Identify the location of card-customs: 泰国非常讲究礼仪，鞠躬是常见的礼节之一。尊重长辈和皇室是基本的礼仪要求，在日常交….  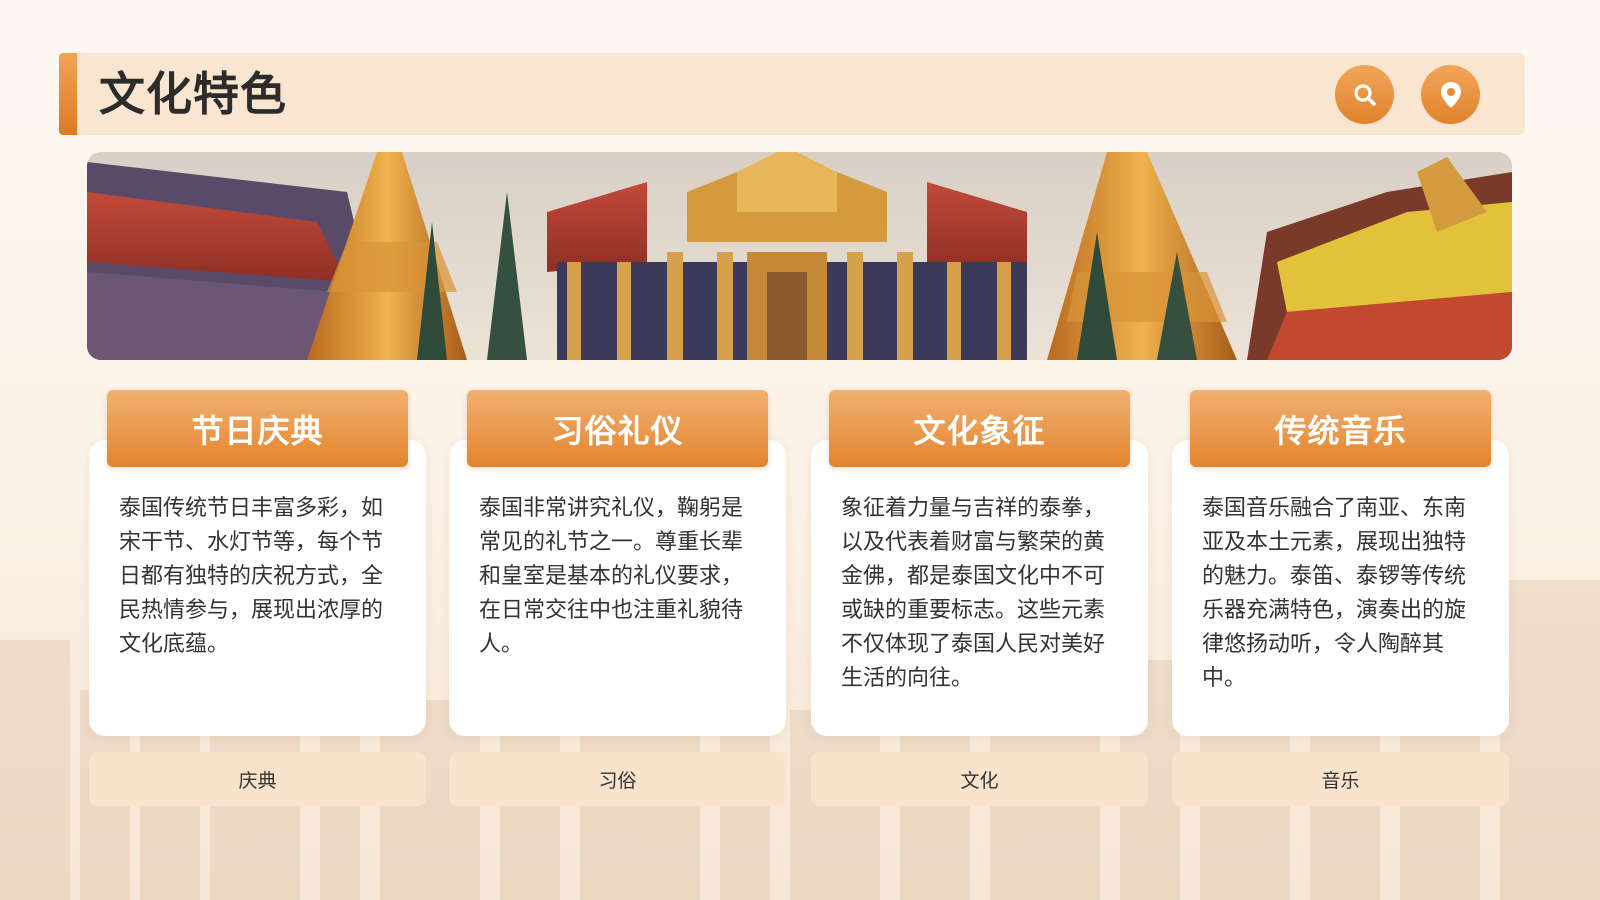
(617, 588).